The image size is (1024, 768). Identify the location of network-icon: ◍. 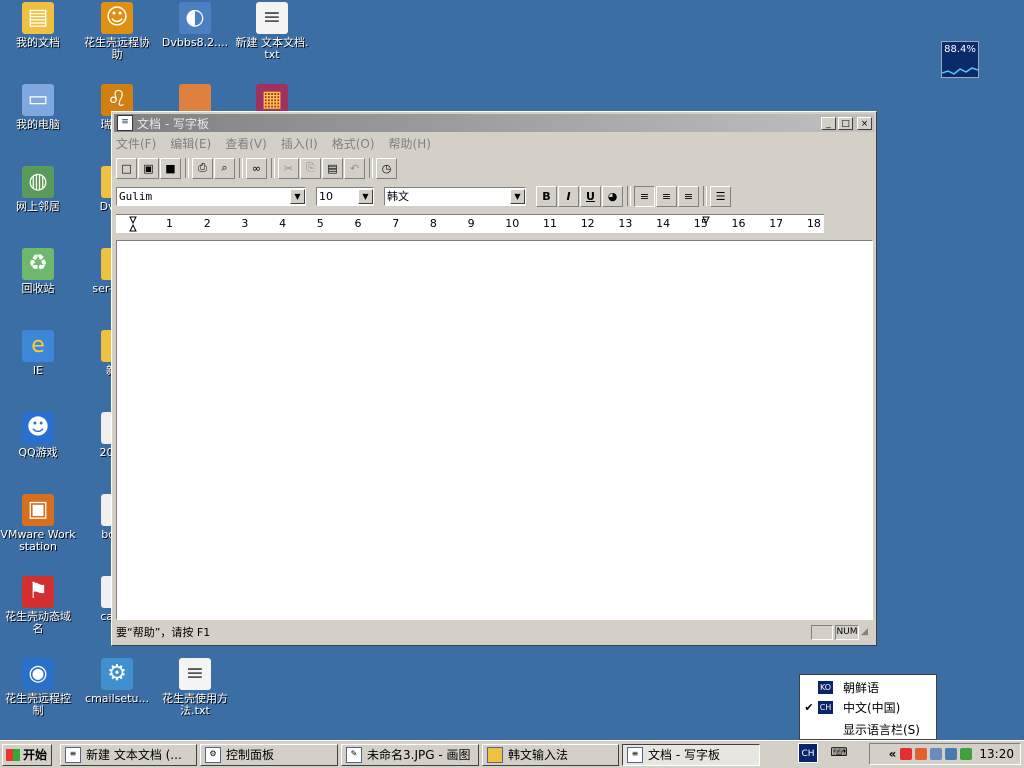
(38, 182).